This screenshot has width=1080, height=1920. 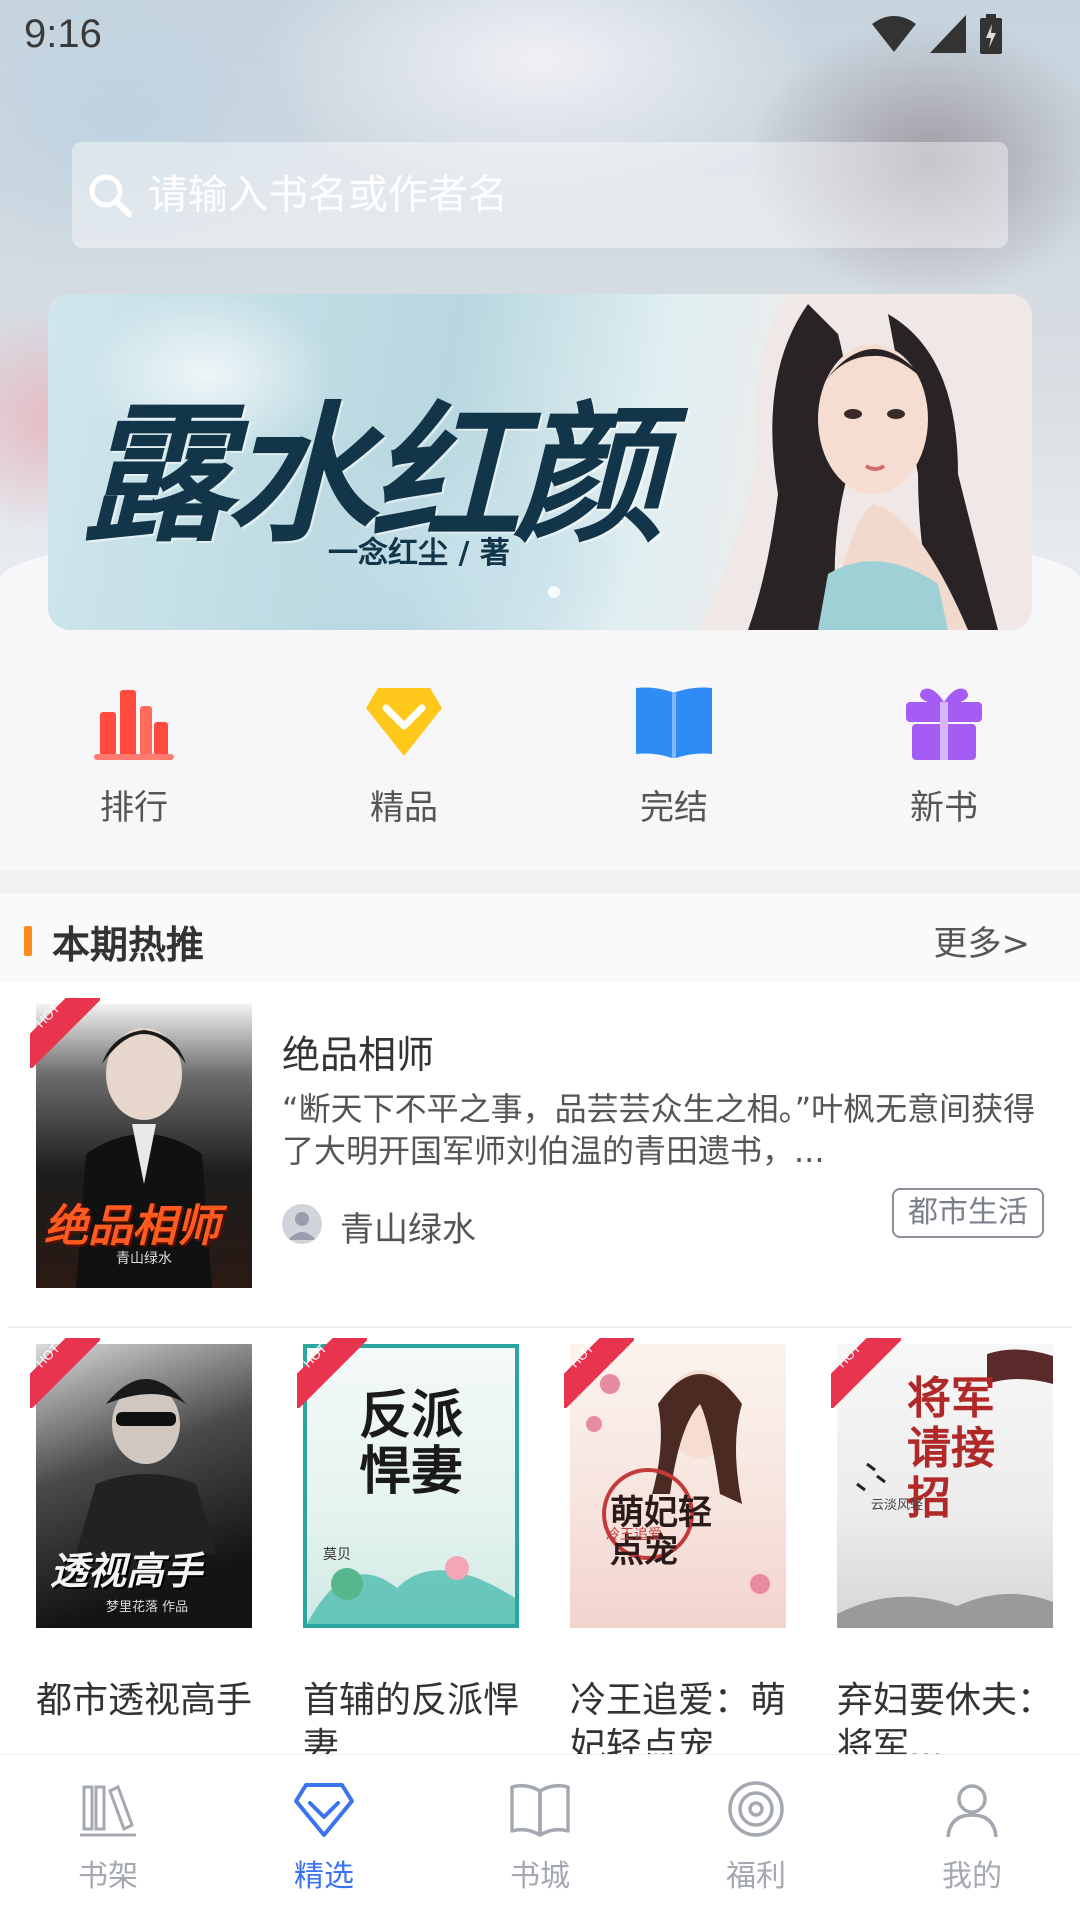 I want to click on cover-title: 将军请接招, so click(x=951, y=1448).